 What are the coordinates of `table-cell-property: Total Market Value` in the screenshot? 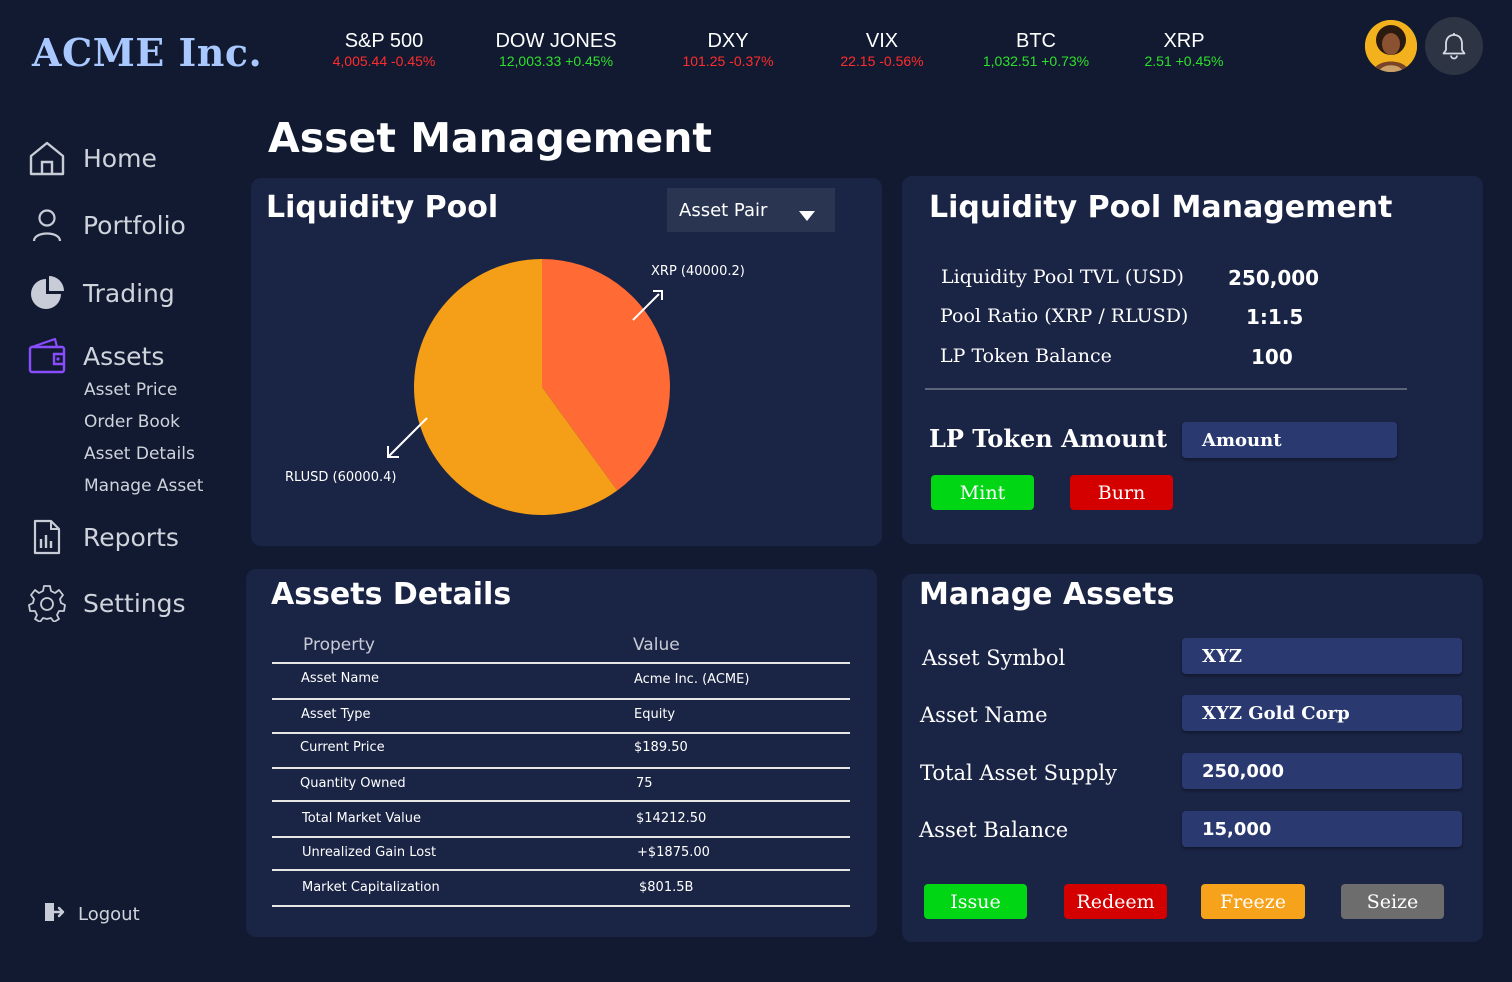 It's located at (362, 818).